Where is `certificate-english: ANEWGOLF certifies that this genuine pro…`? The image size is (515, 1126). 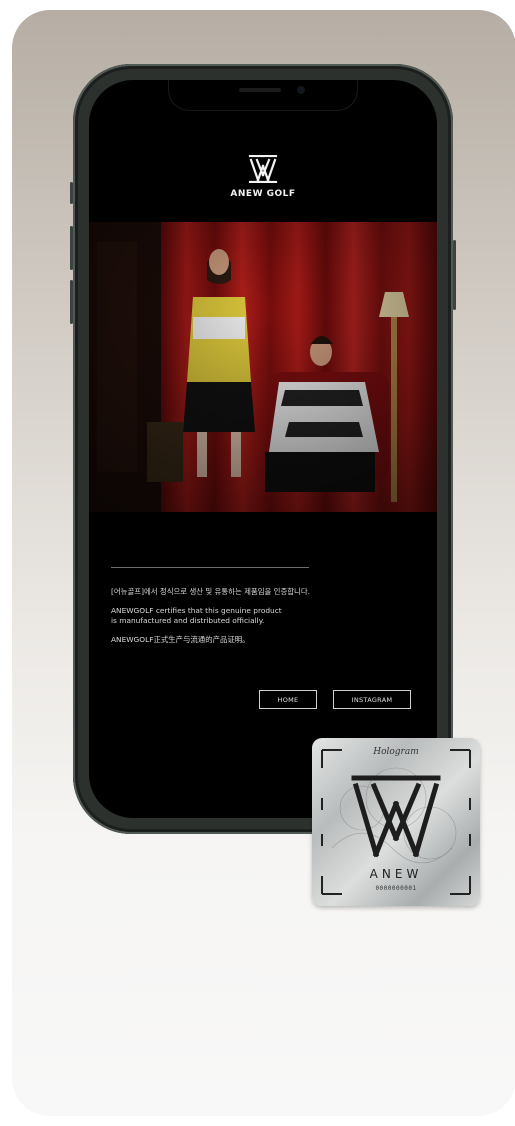
certificate-english: ANEWGOLF certifies that this genuine pro… is located at coordinates (196, 615).